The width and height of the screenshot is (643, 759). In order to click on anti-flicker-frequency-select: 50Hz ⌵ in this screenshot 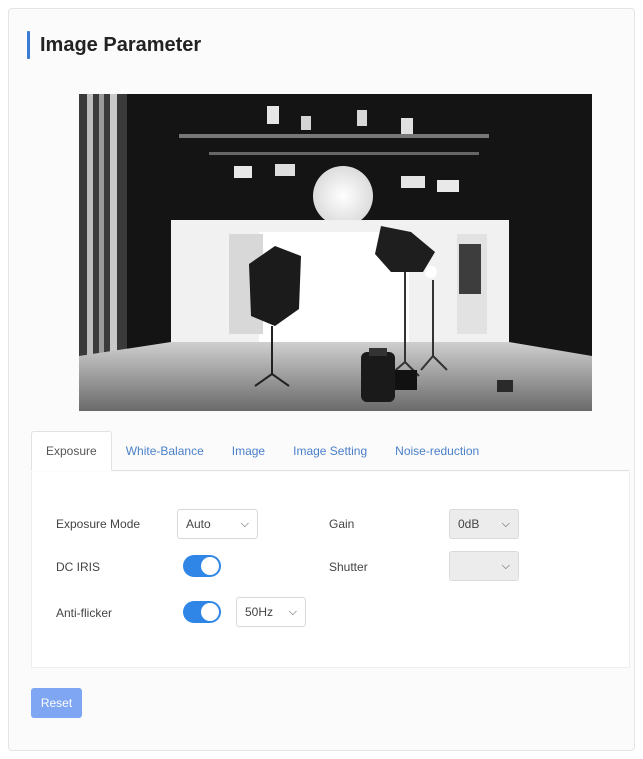, I will do `click(271, 612)`.